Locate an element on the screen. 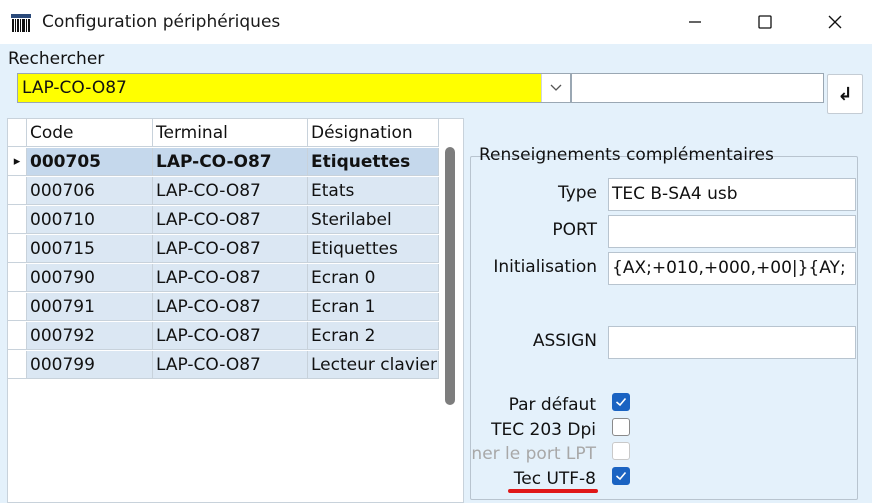 The image size is (872, 503). table-row: 000706 LAP-CO-O87 Etats is located at coordinates (223, 191).